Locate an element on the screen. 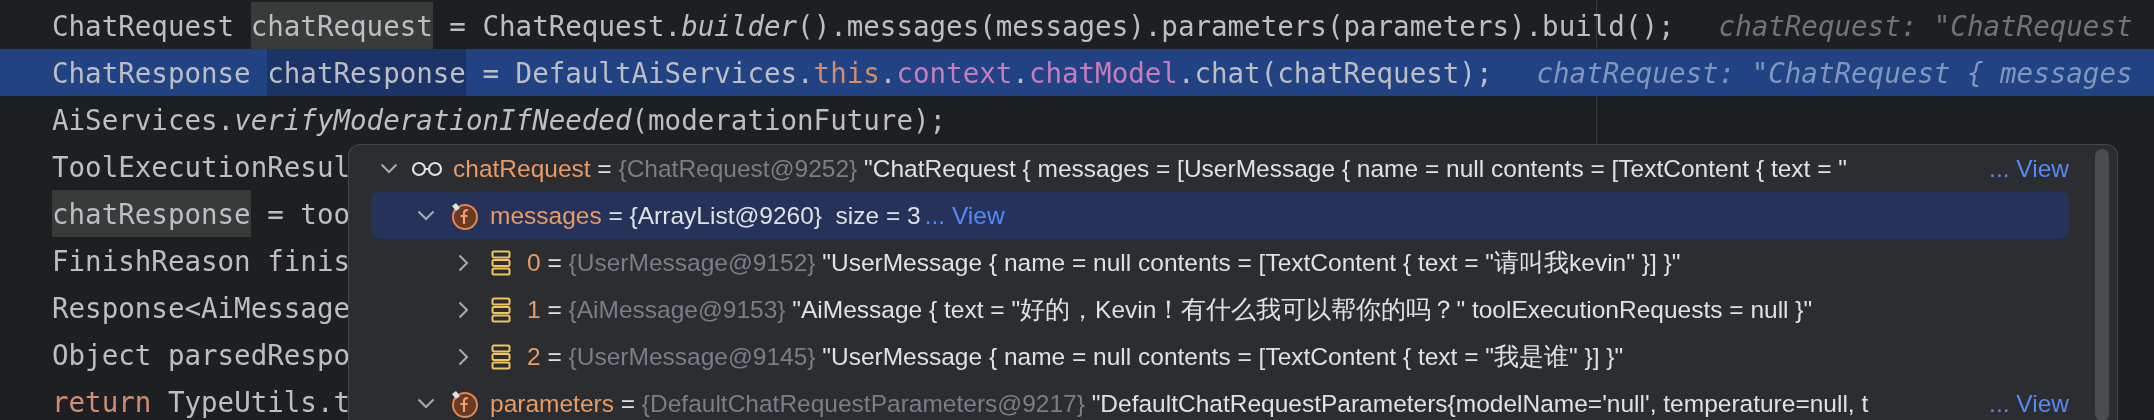 The height and width of the screenshot is (420, 2154). code-line: ChatRequest chatRequest = ChatRequest.builder().messages(messages).parameters(parameters).build(); is located at coordinates (863, 25).